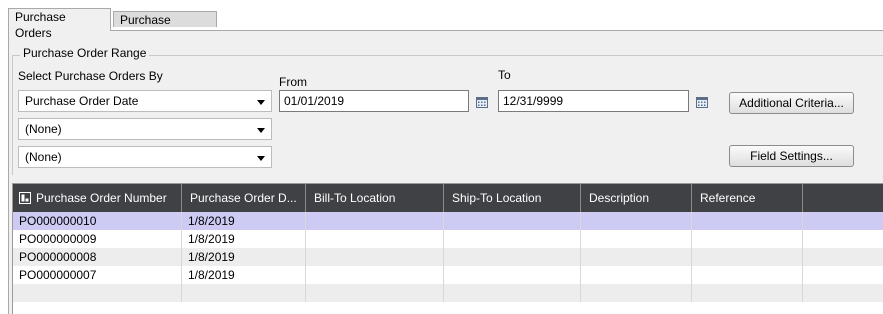  Describe the element at coordinates (82, 101) in the screenshot. I see `select-by-value: Purchase Order Date` at that location.